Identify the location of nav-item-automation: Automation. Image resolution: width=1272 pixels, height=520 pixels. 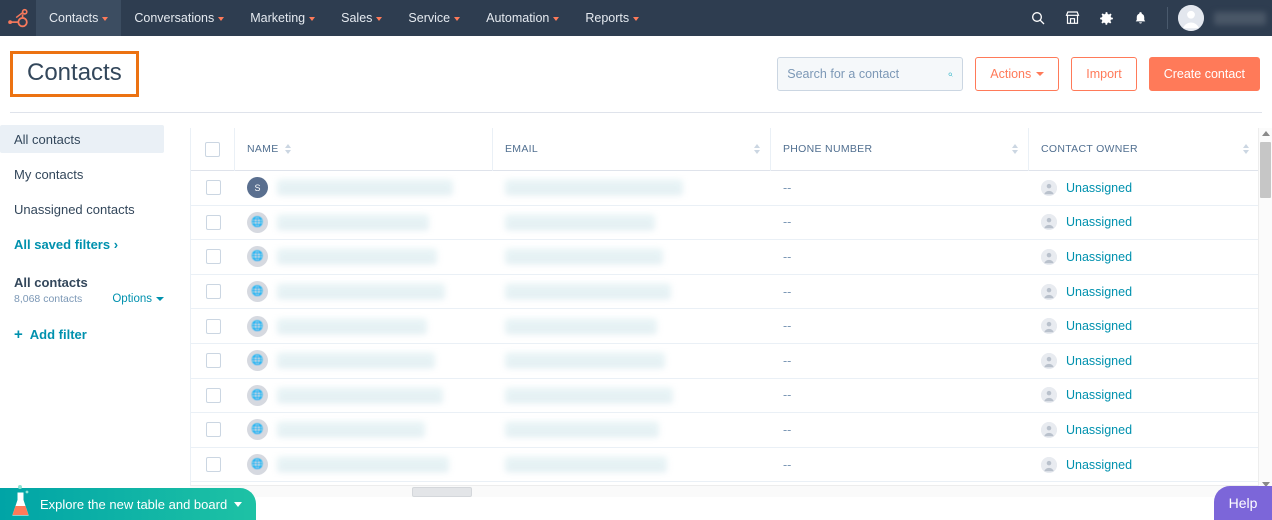
(522, 18).